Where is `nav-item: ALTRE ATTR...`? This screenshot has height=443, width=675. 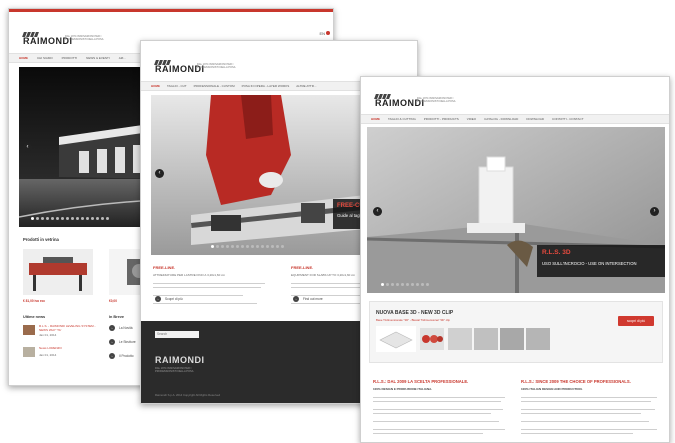
nav-item: ALTRE ATTR... is located at coordinates (306, 86).